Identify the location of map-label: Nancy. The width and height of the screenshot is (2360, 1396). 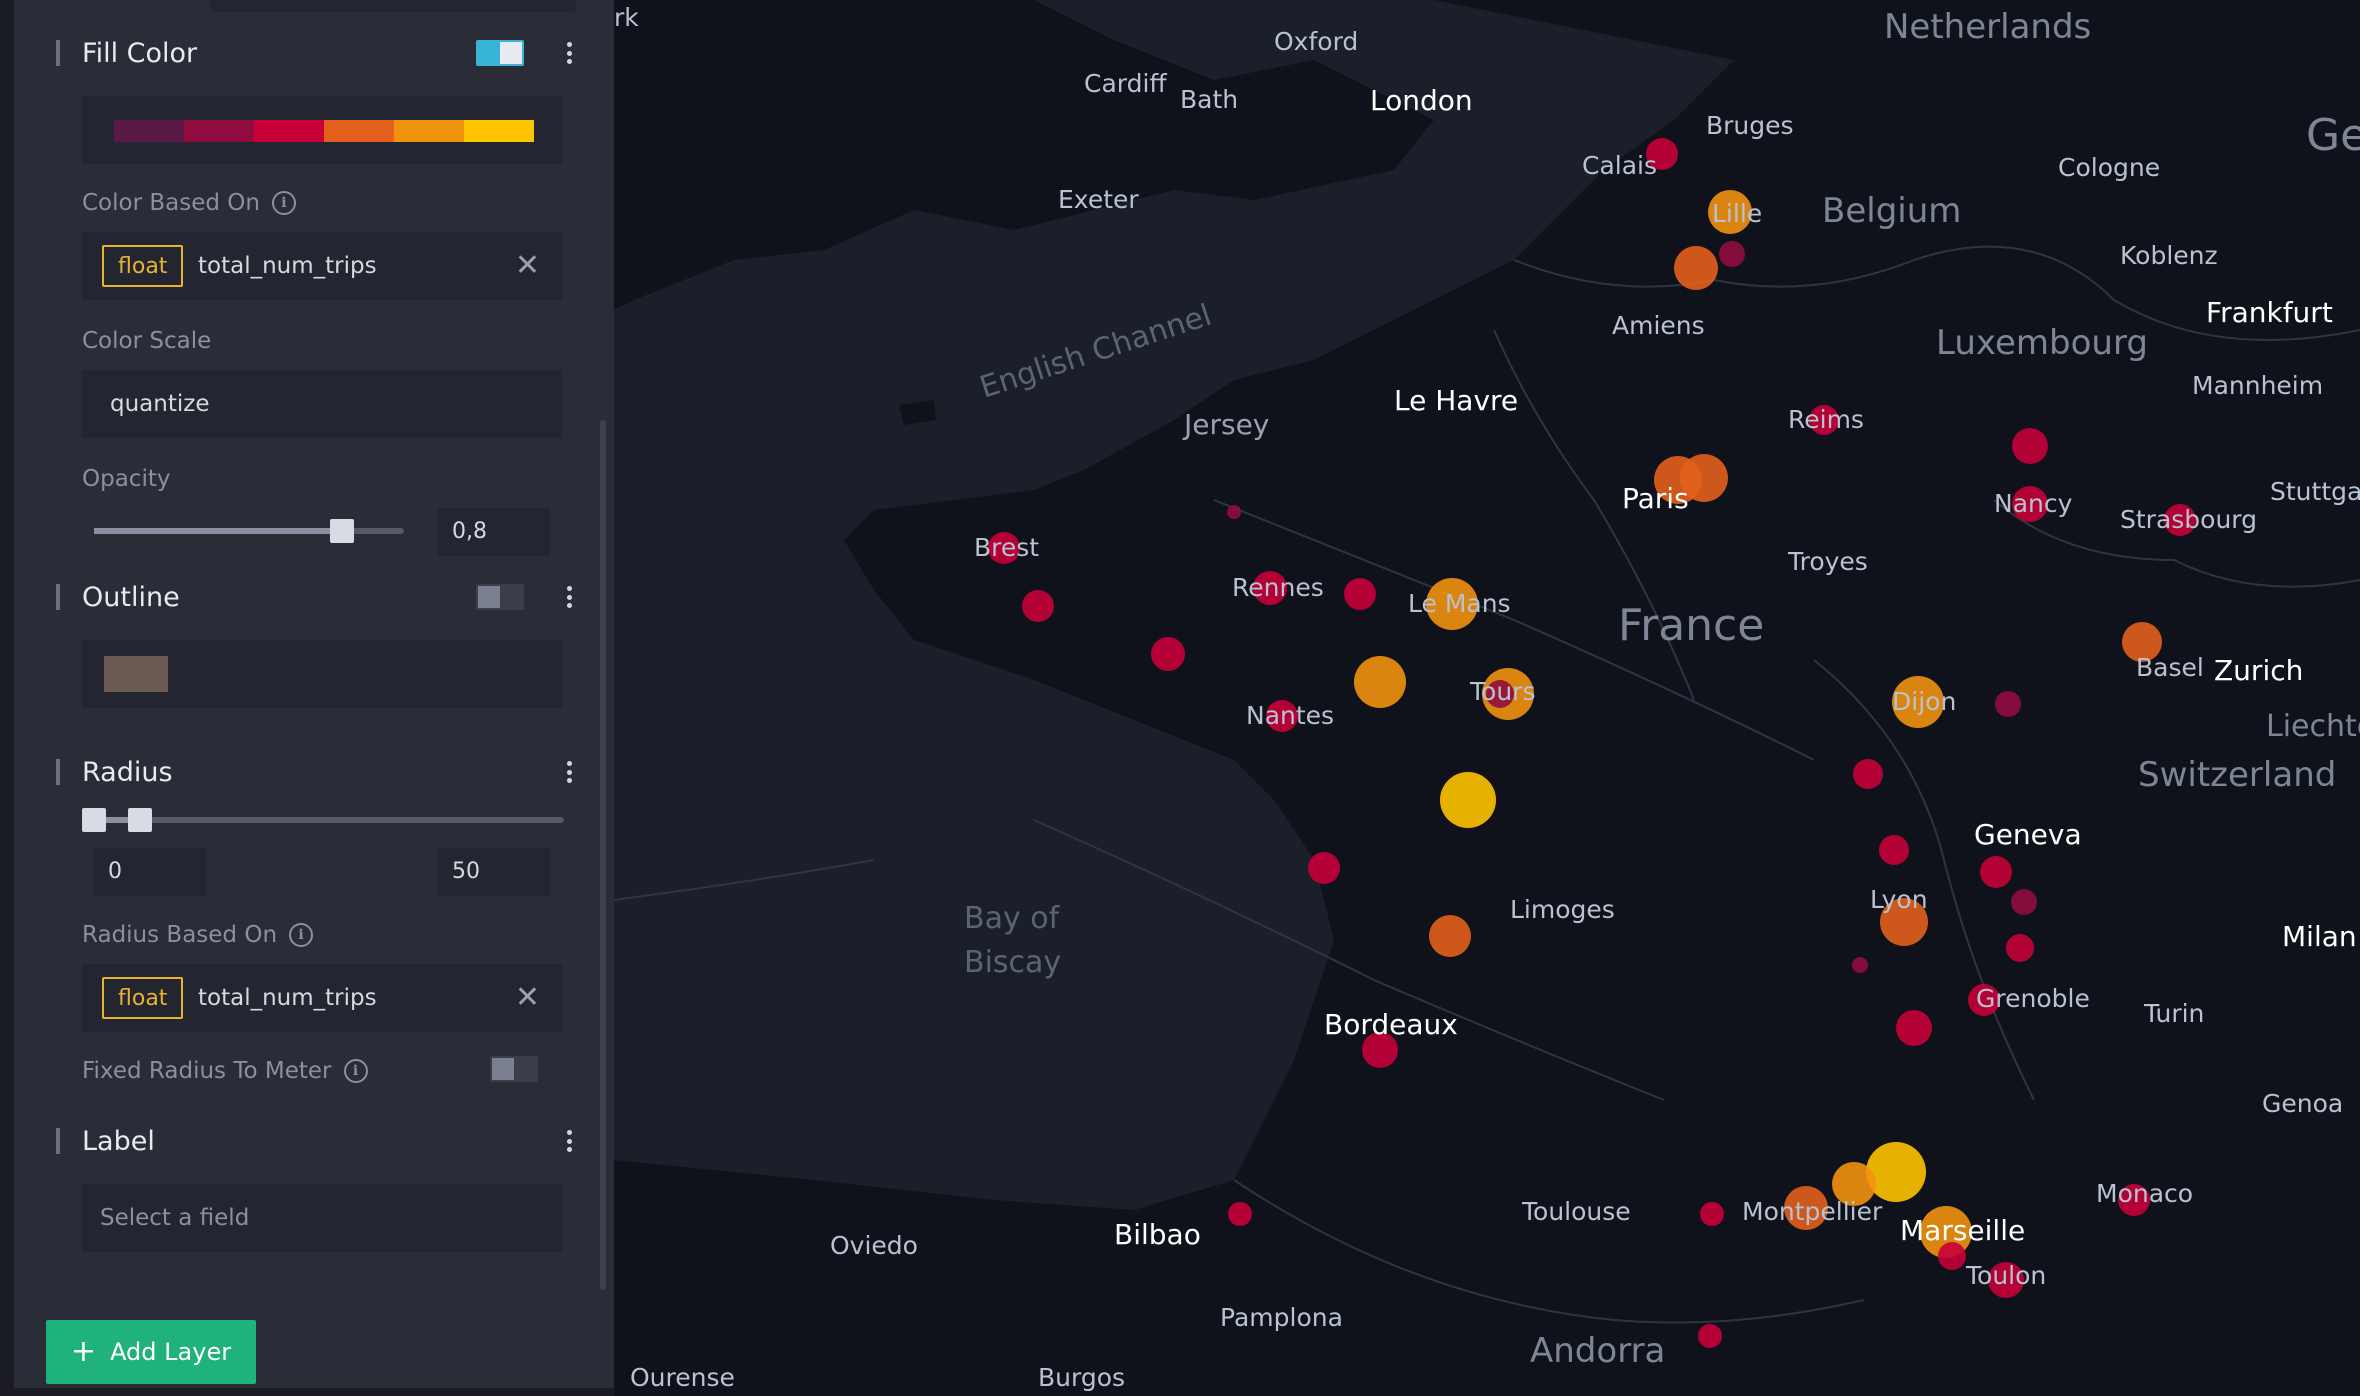
(2033, 503).